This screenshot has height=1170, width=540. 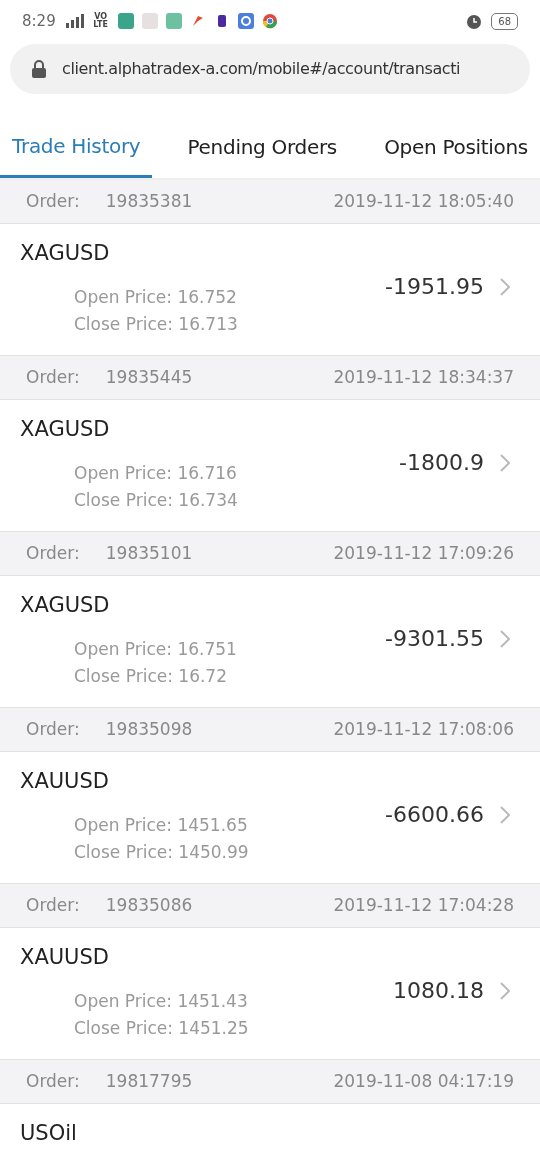 I want to click on lock-icon, so click(x=39, y=69).